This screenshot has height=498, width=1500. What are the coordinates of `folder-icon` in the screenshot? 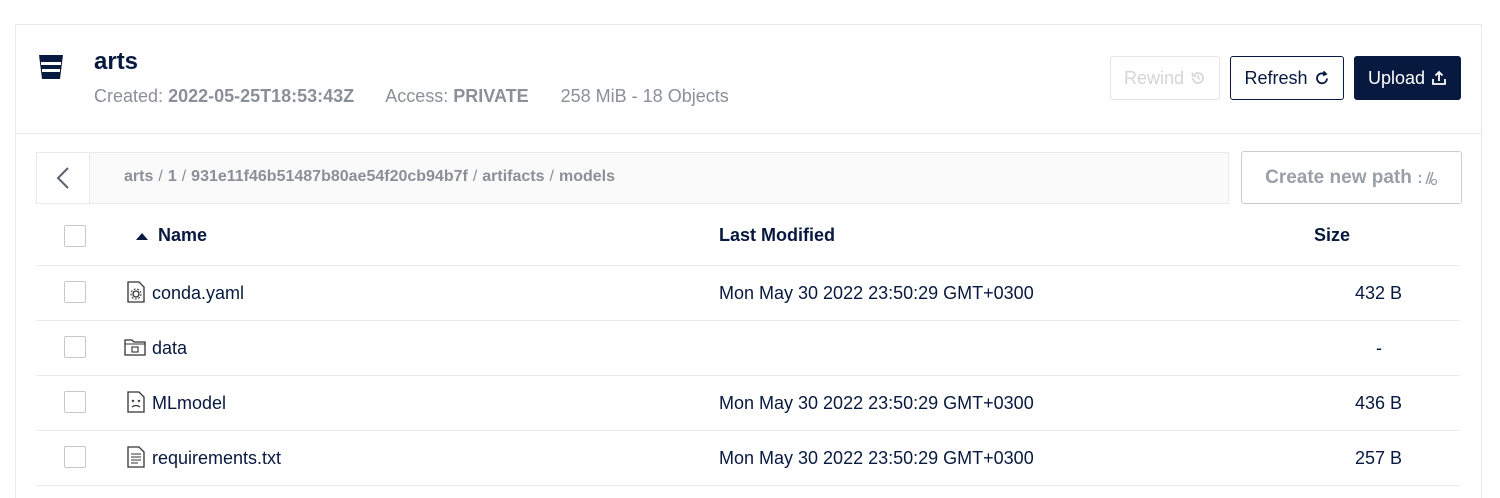 It's located at (135, 347).